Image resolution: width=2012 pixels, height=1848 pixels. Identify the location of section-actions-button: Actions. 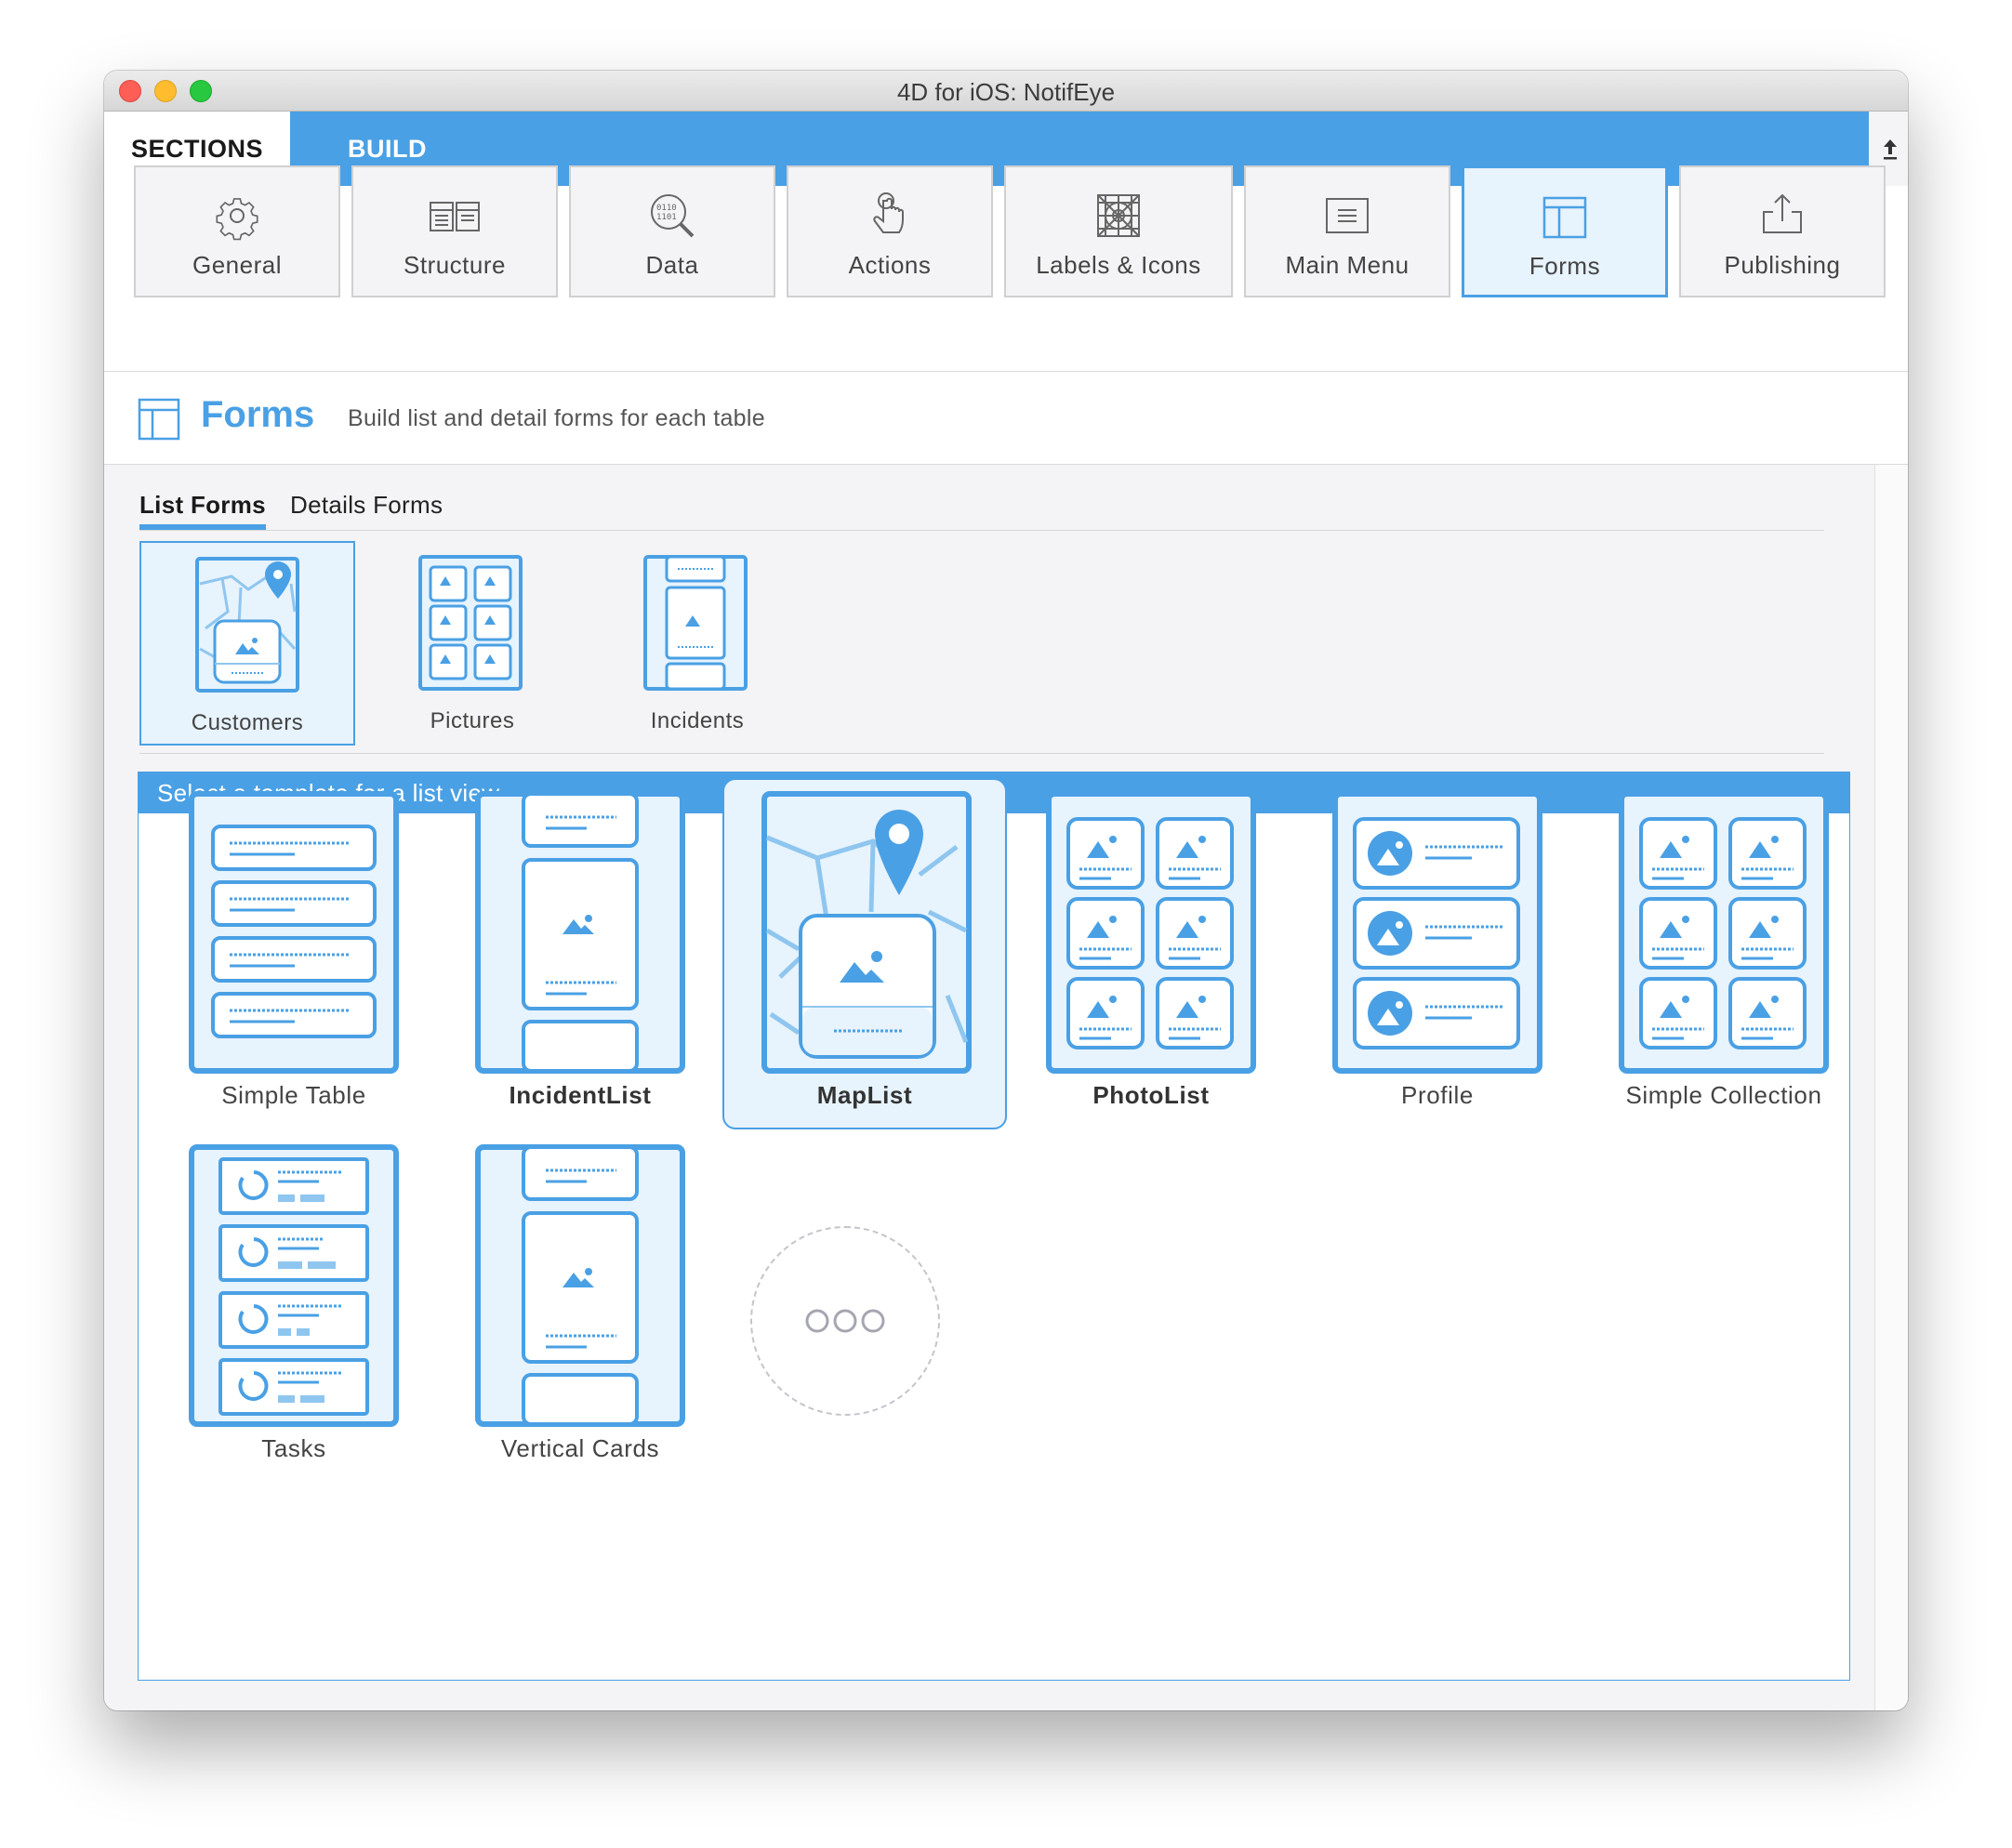
(890, 231).